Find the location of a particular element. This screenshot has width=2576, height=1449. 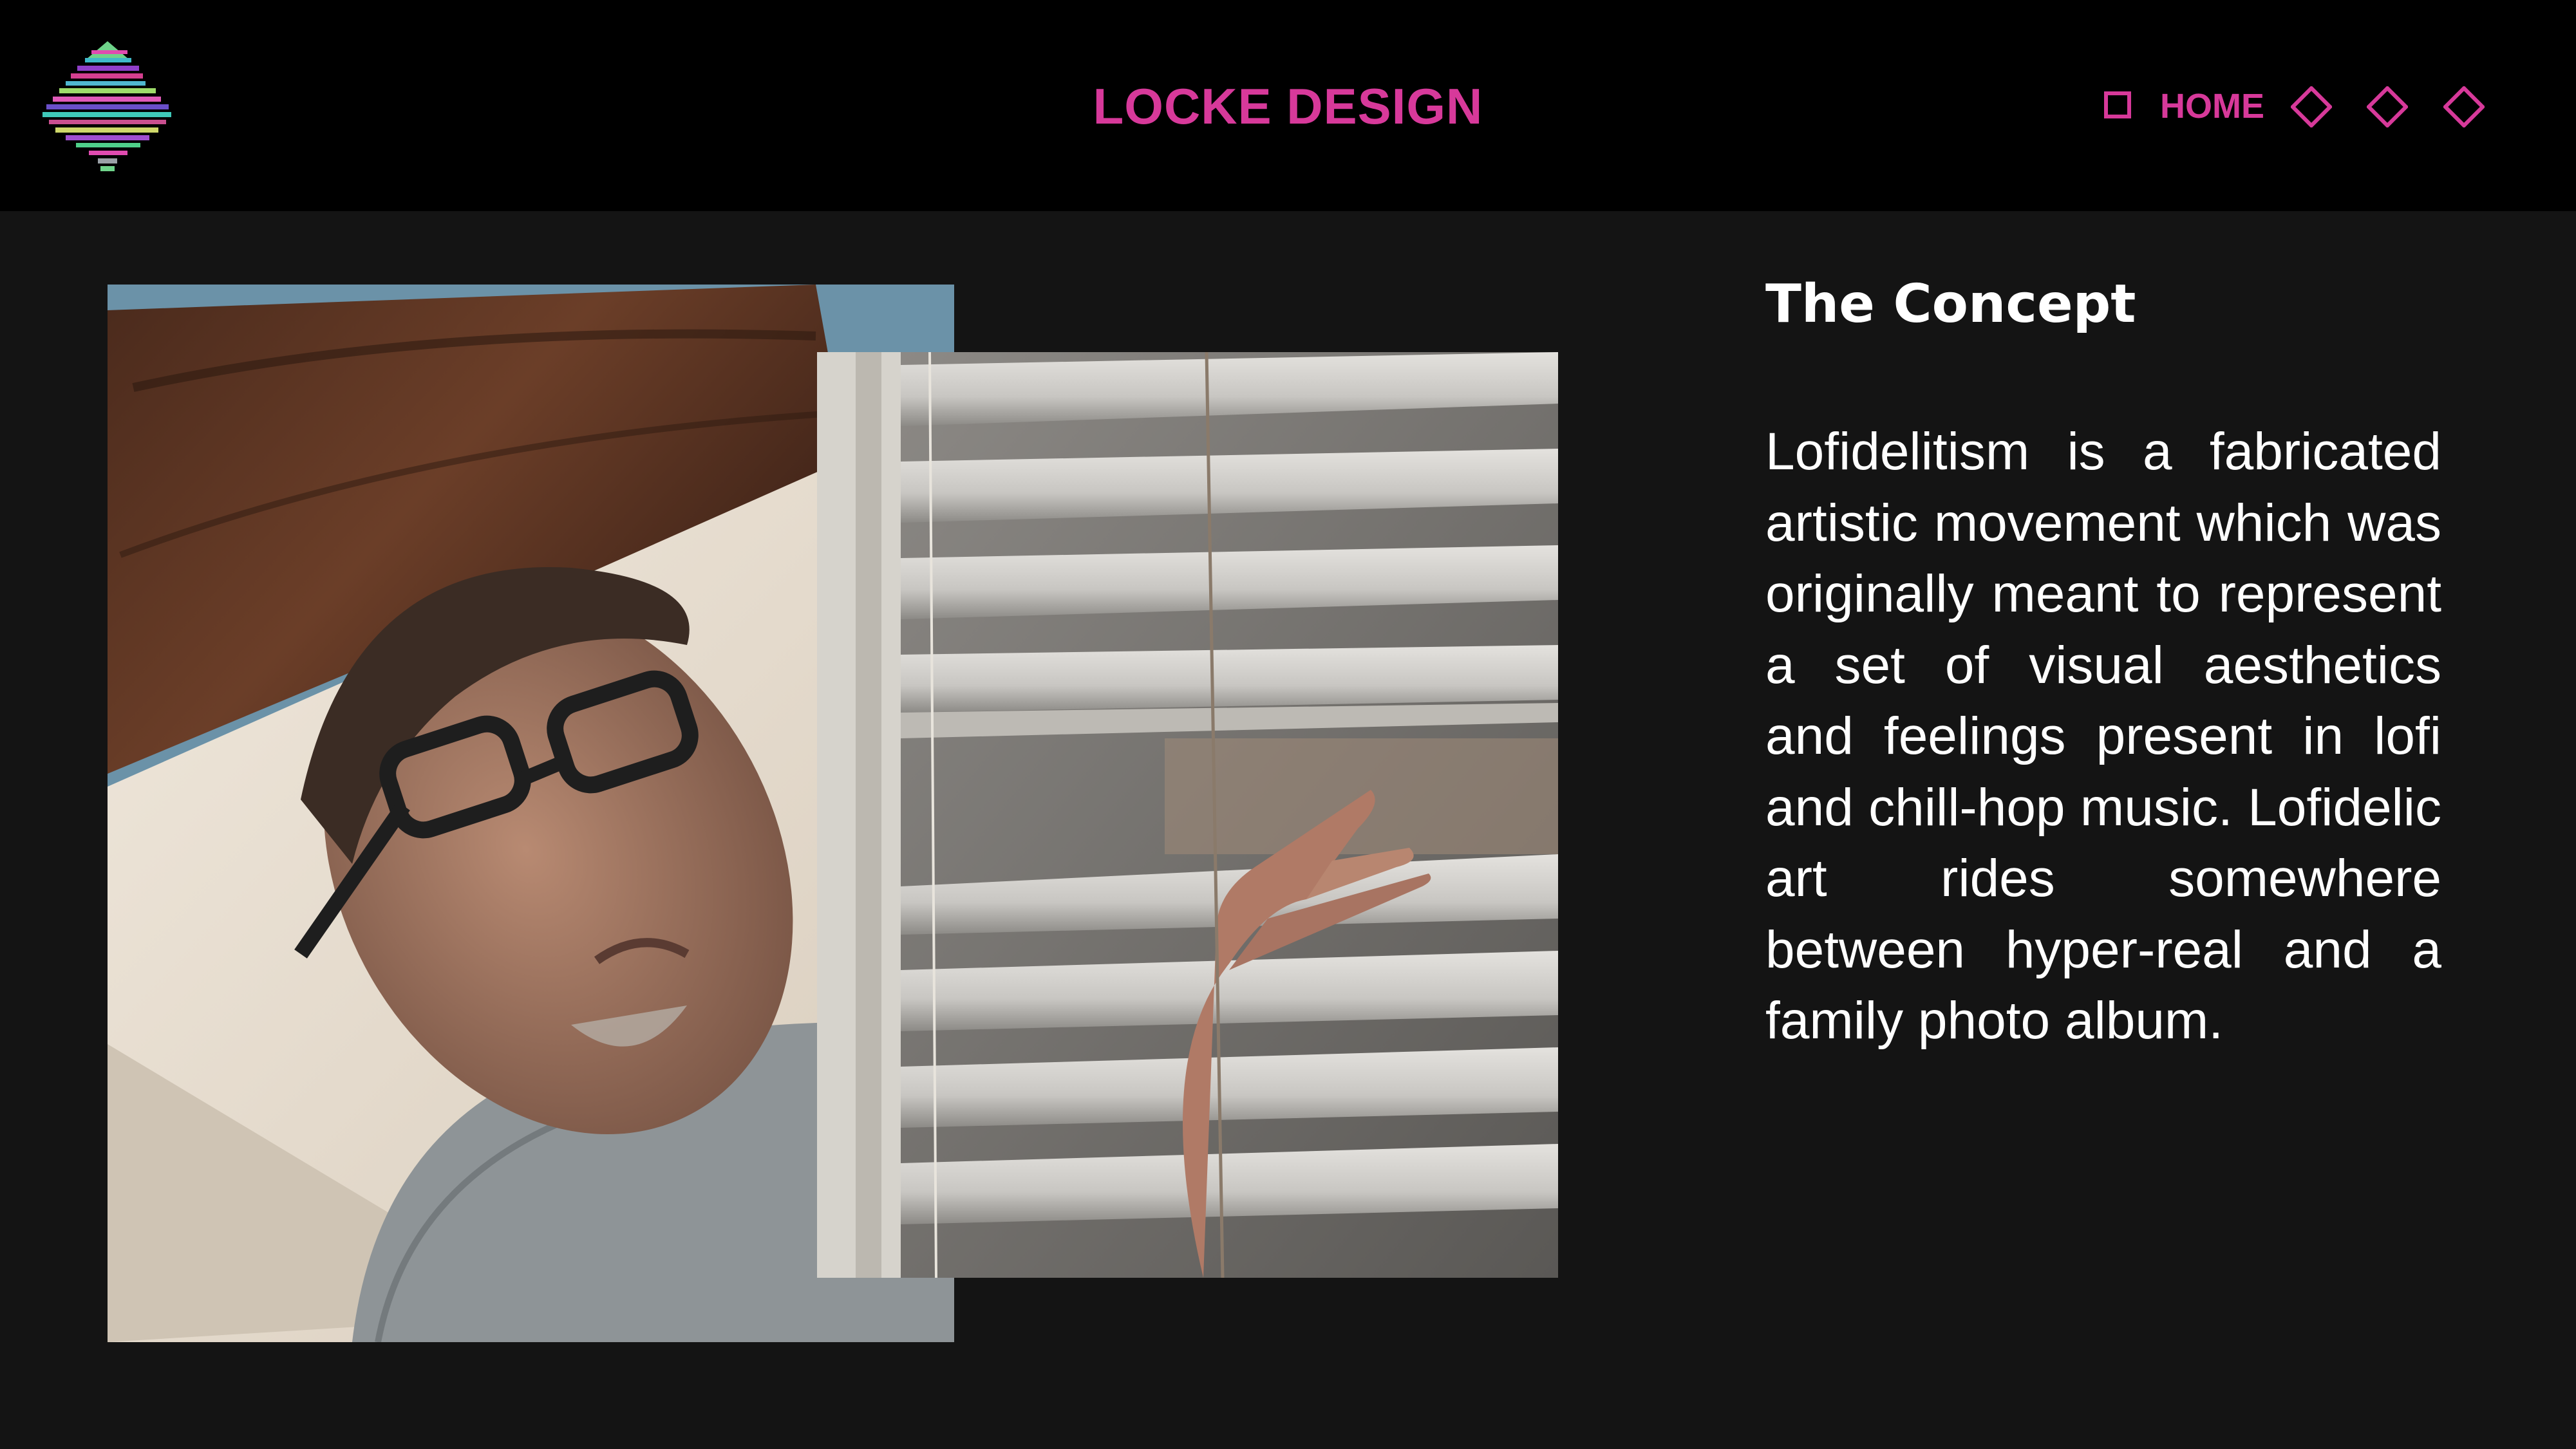

concept-heading: The Concept is located at coordinates (1950, 304).